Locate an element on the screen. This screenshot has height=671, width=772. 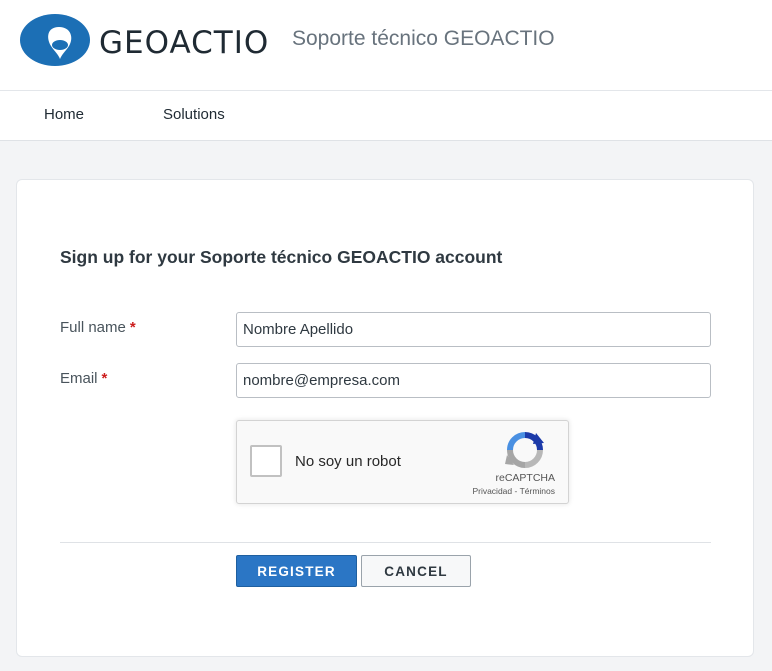
cancel-button: CANCEL is located at coordinates (416, 571).